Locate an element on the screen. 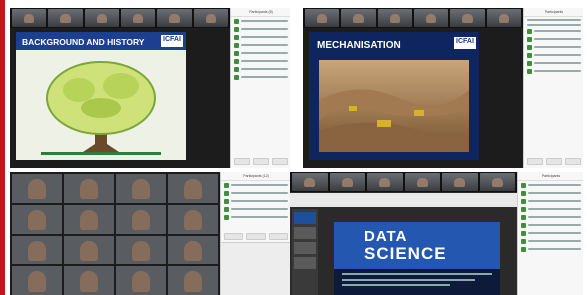  chat-panel is located at coordinates (255, 268).